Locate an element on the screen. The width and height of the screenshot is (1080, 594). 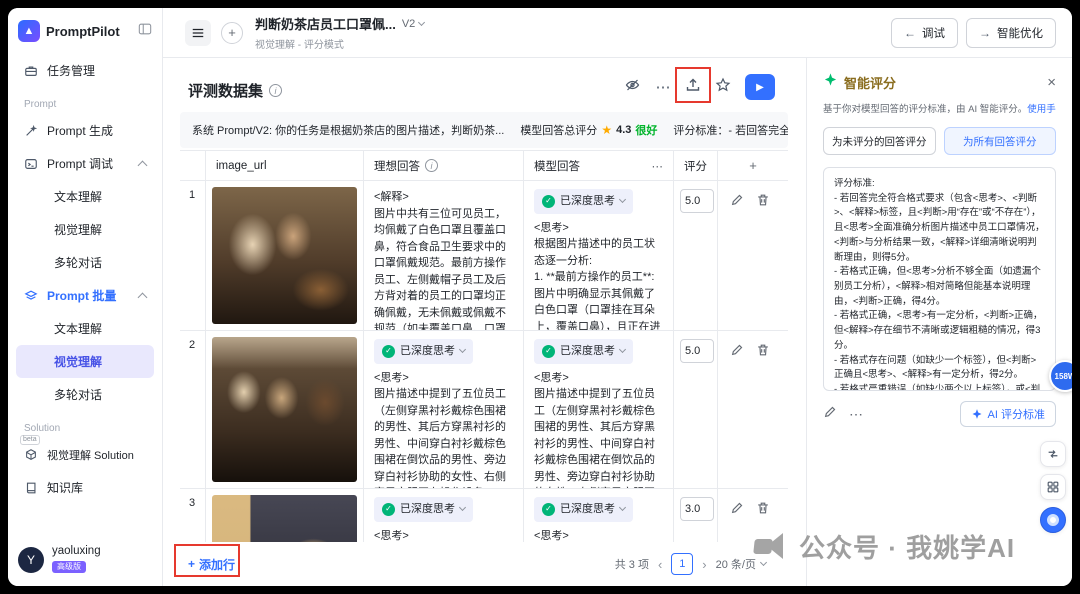
sidebar-item-prompt-gen: Prompt 生成 is located at coordinates (85, 130).